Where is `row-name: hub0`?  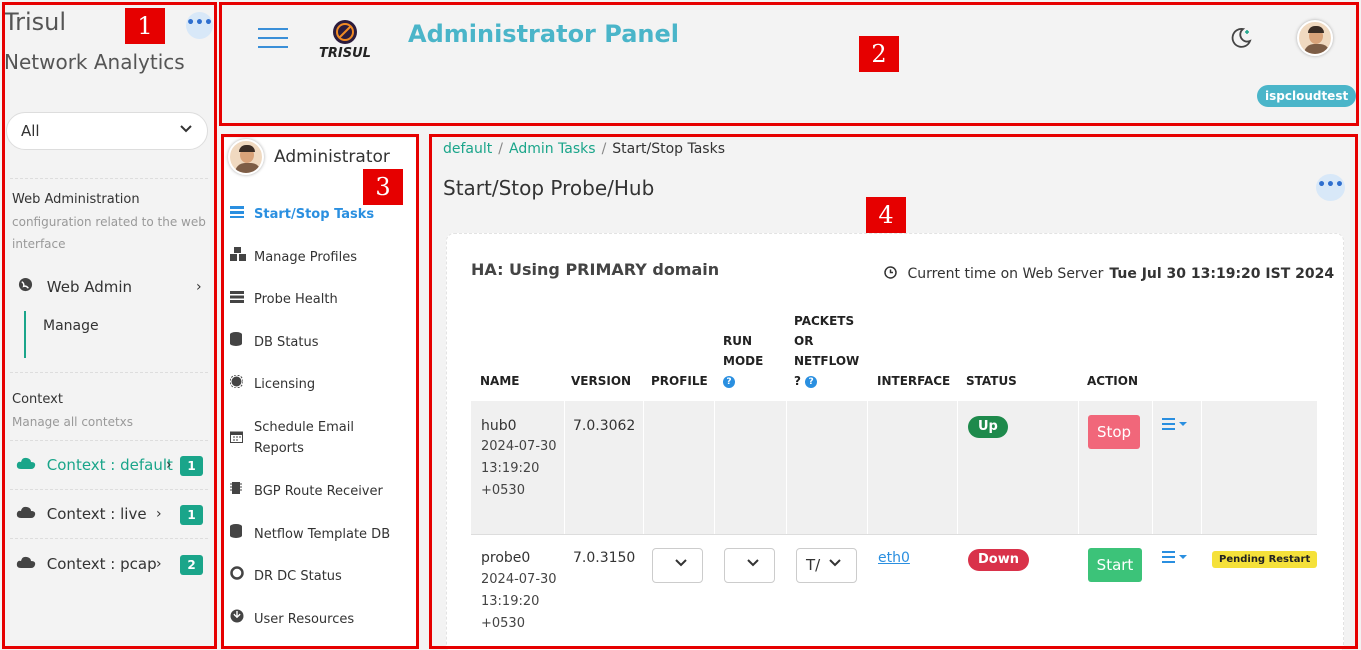 row-name: hub0 is located at coordinates (499, 426).